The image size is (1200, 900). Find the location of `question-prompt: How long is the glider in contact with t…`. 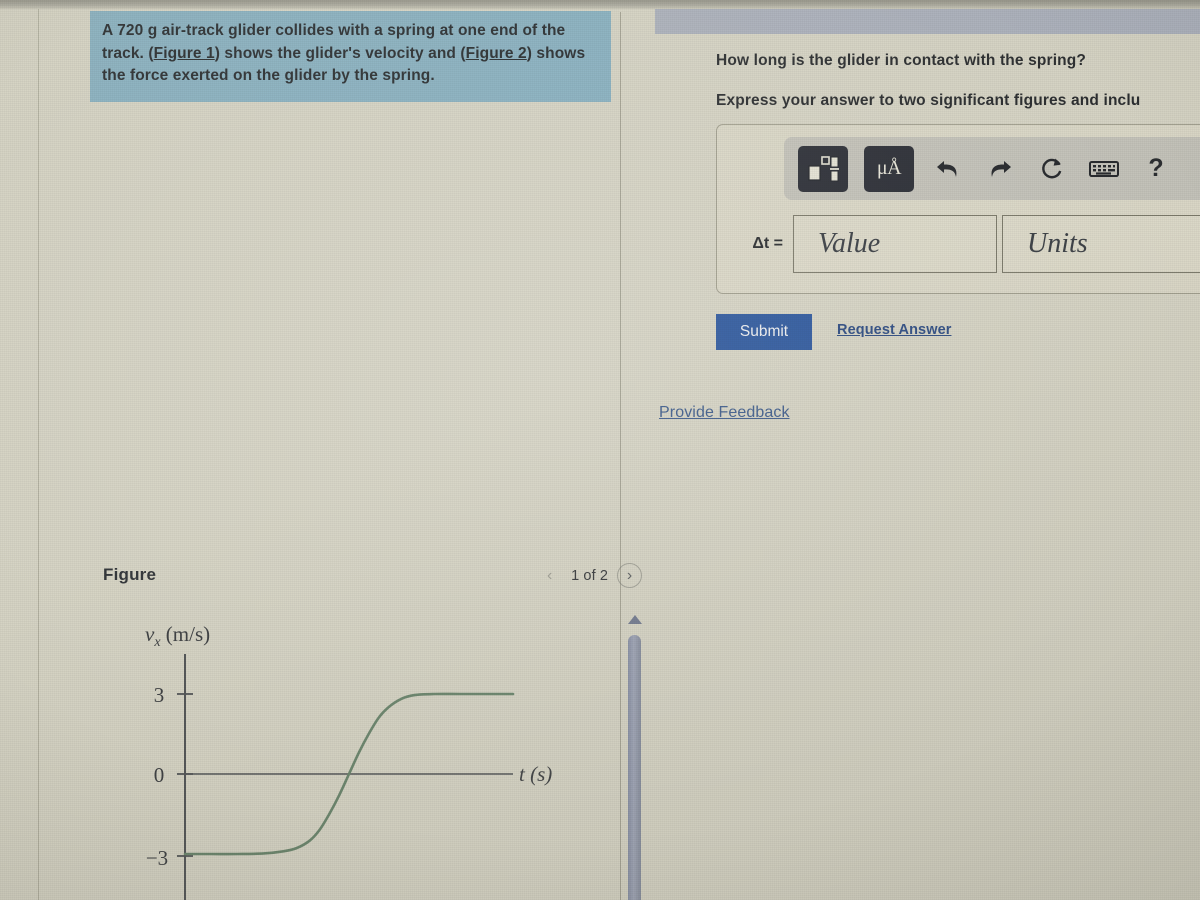

question-prompt: How long is the glider in contact with t… is located at coordinates (901, 60).